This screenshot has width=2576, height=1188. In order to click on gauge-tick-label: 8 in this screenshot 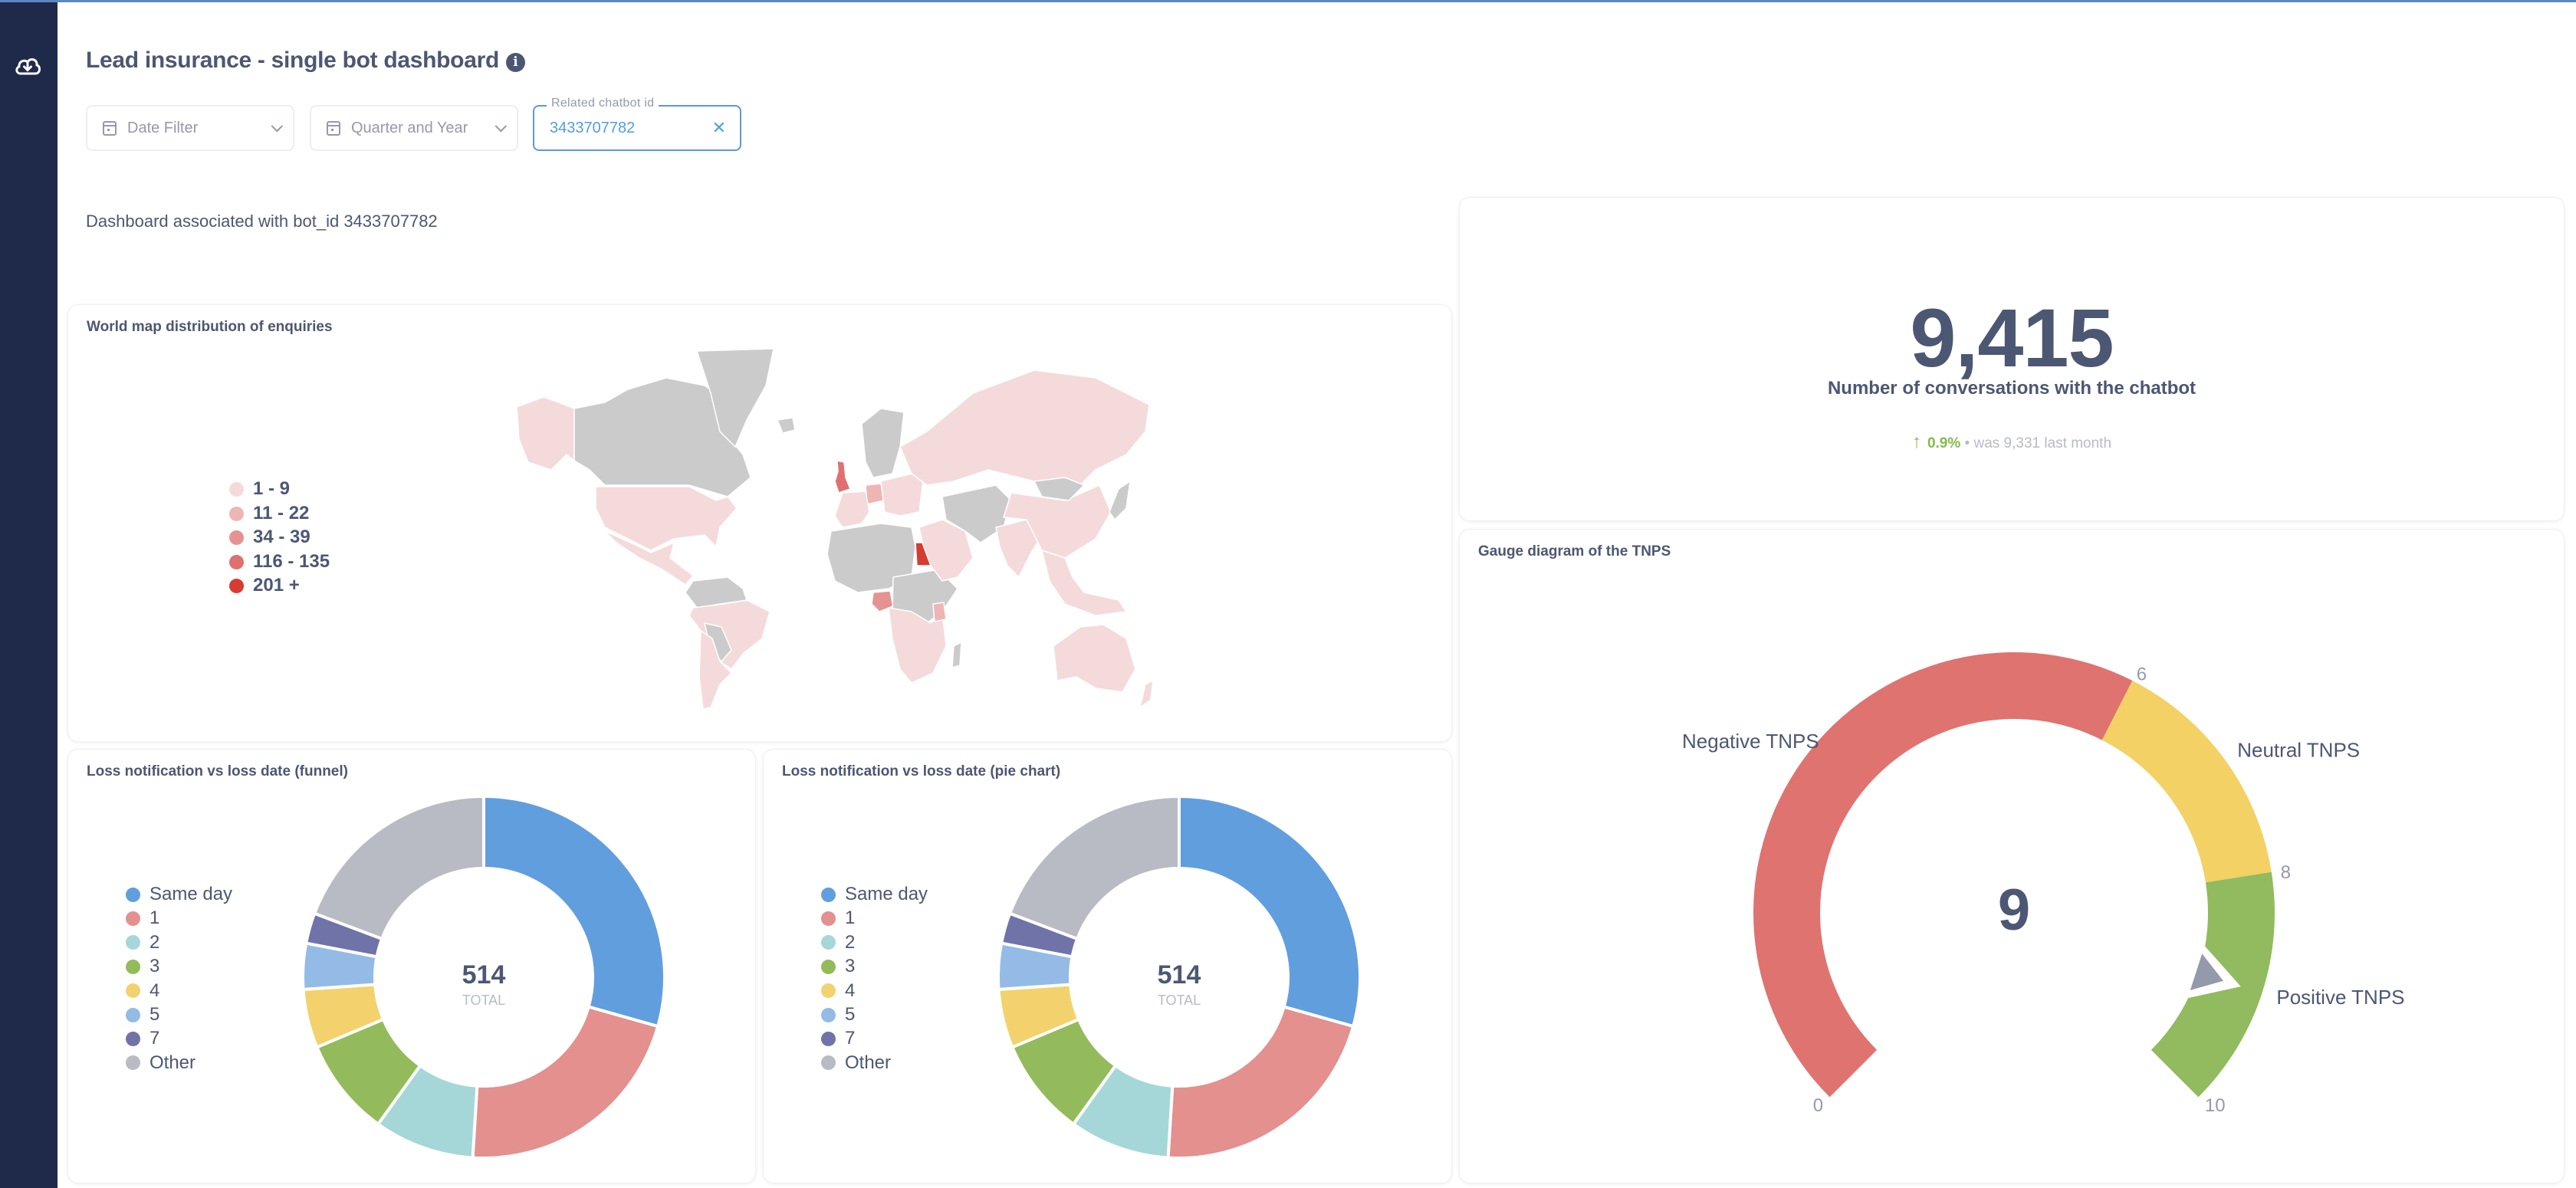, I will do `click(2286, 873)`.